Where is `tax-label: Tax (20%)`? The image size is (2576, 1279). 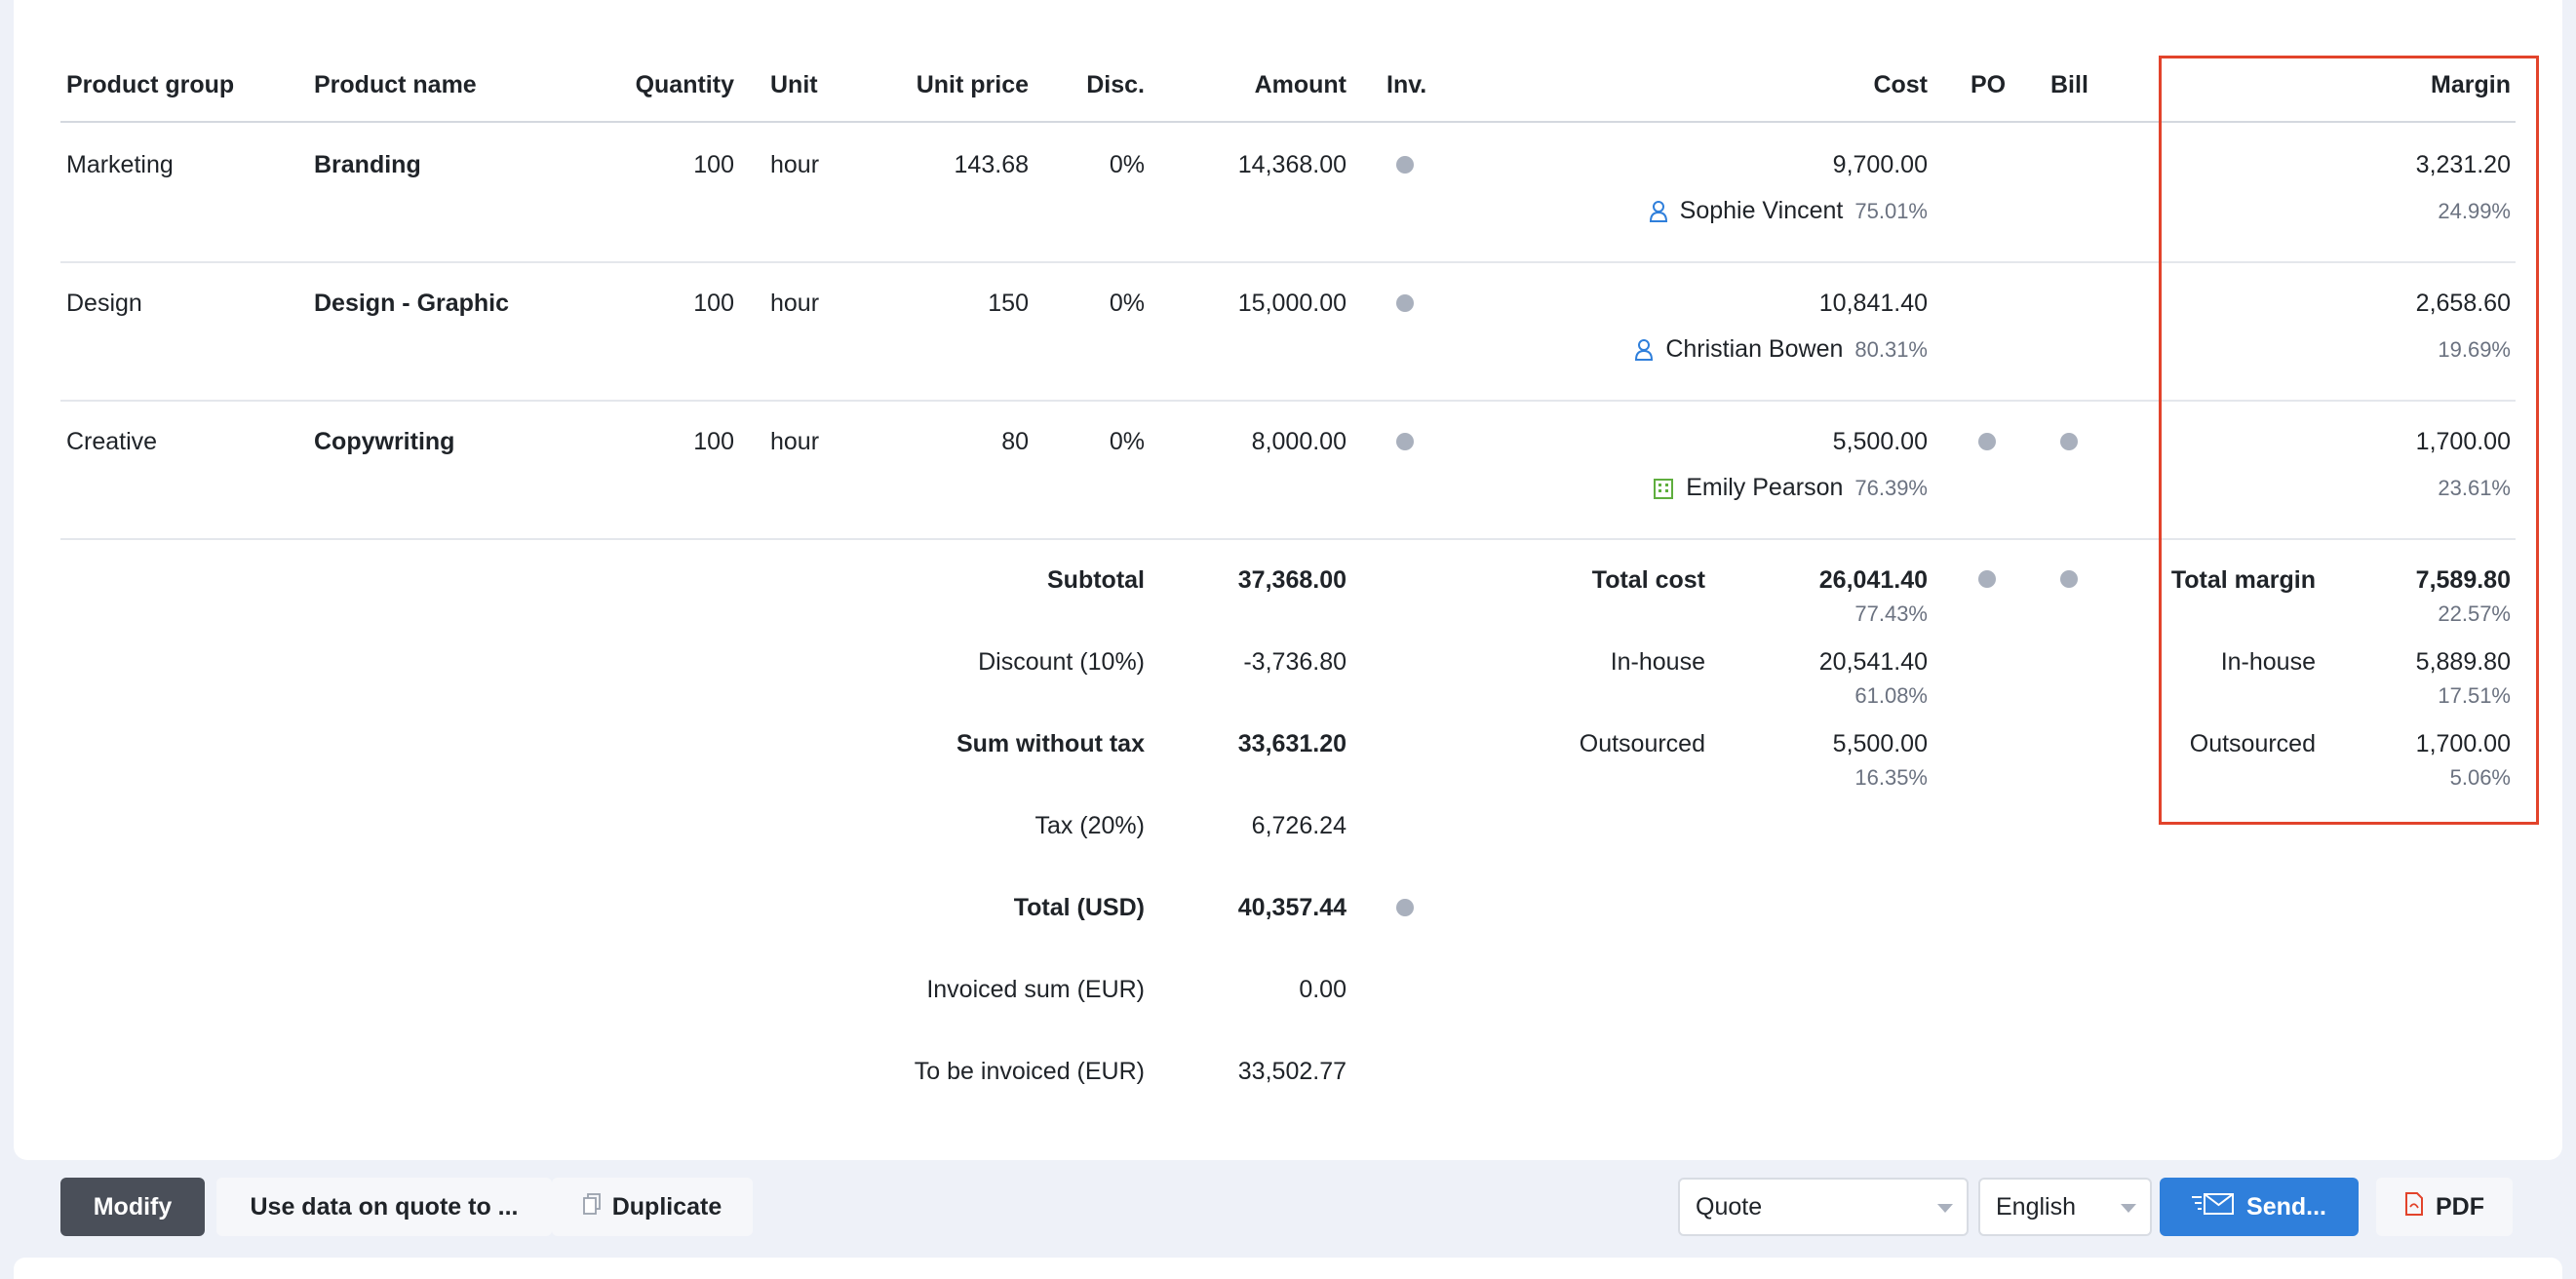
tax-label: Tax (20%) is located at coordinates (1089, 826).